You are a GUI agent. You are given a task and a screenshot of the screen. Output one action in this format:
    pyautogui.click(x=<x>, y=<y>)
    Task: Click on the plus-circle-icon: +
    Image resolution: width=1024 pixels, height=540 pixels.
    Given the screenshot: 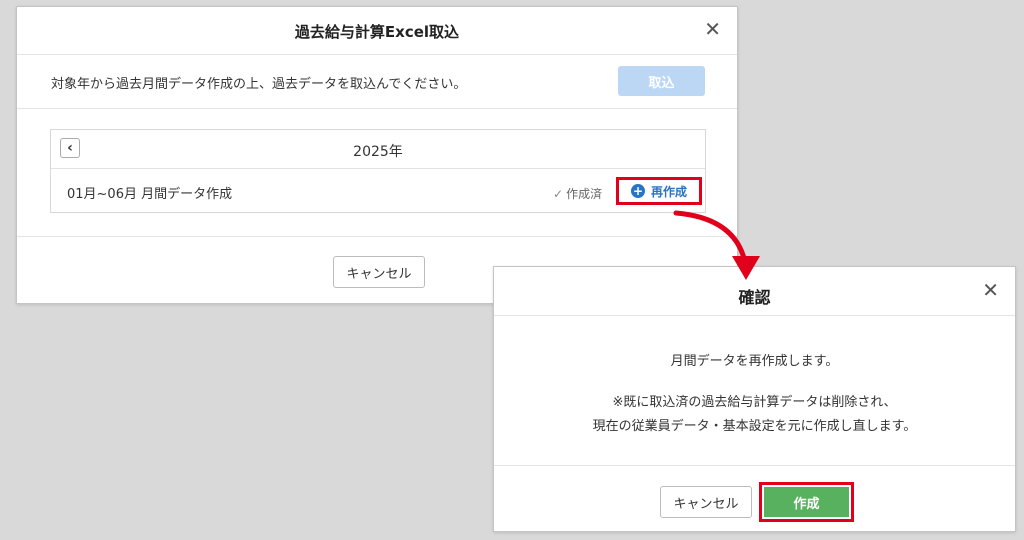 What is the action you would take?
    pyautogui.click(x=637, y=191)
    